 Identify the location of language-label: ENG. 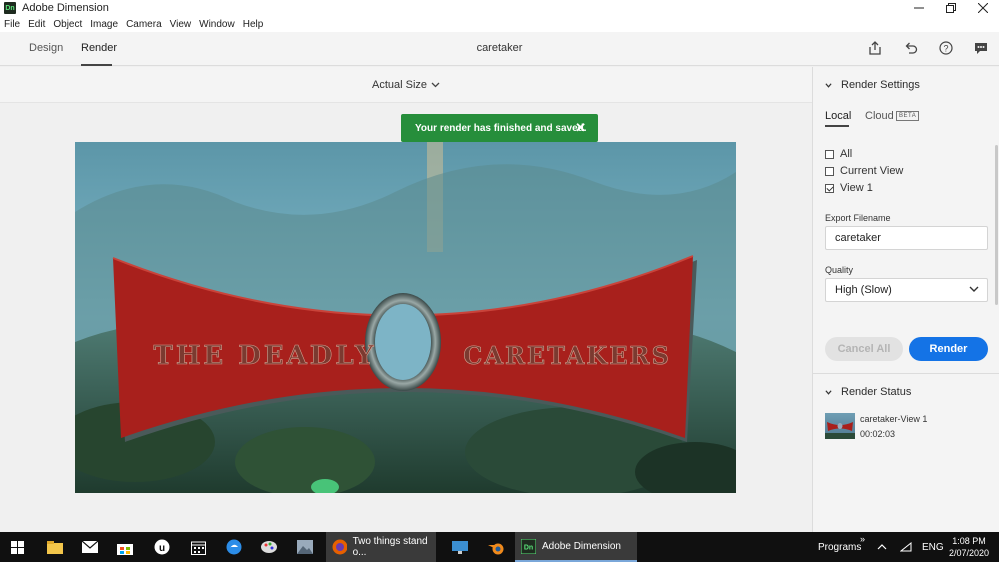
(933, 547).